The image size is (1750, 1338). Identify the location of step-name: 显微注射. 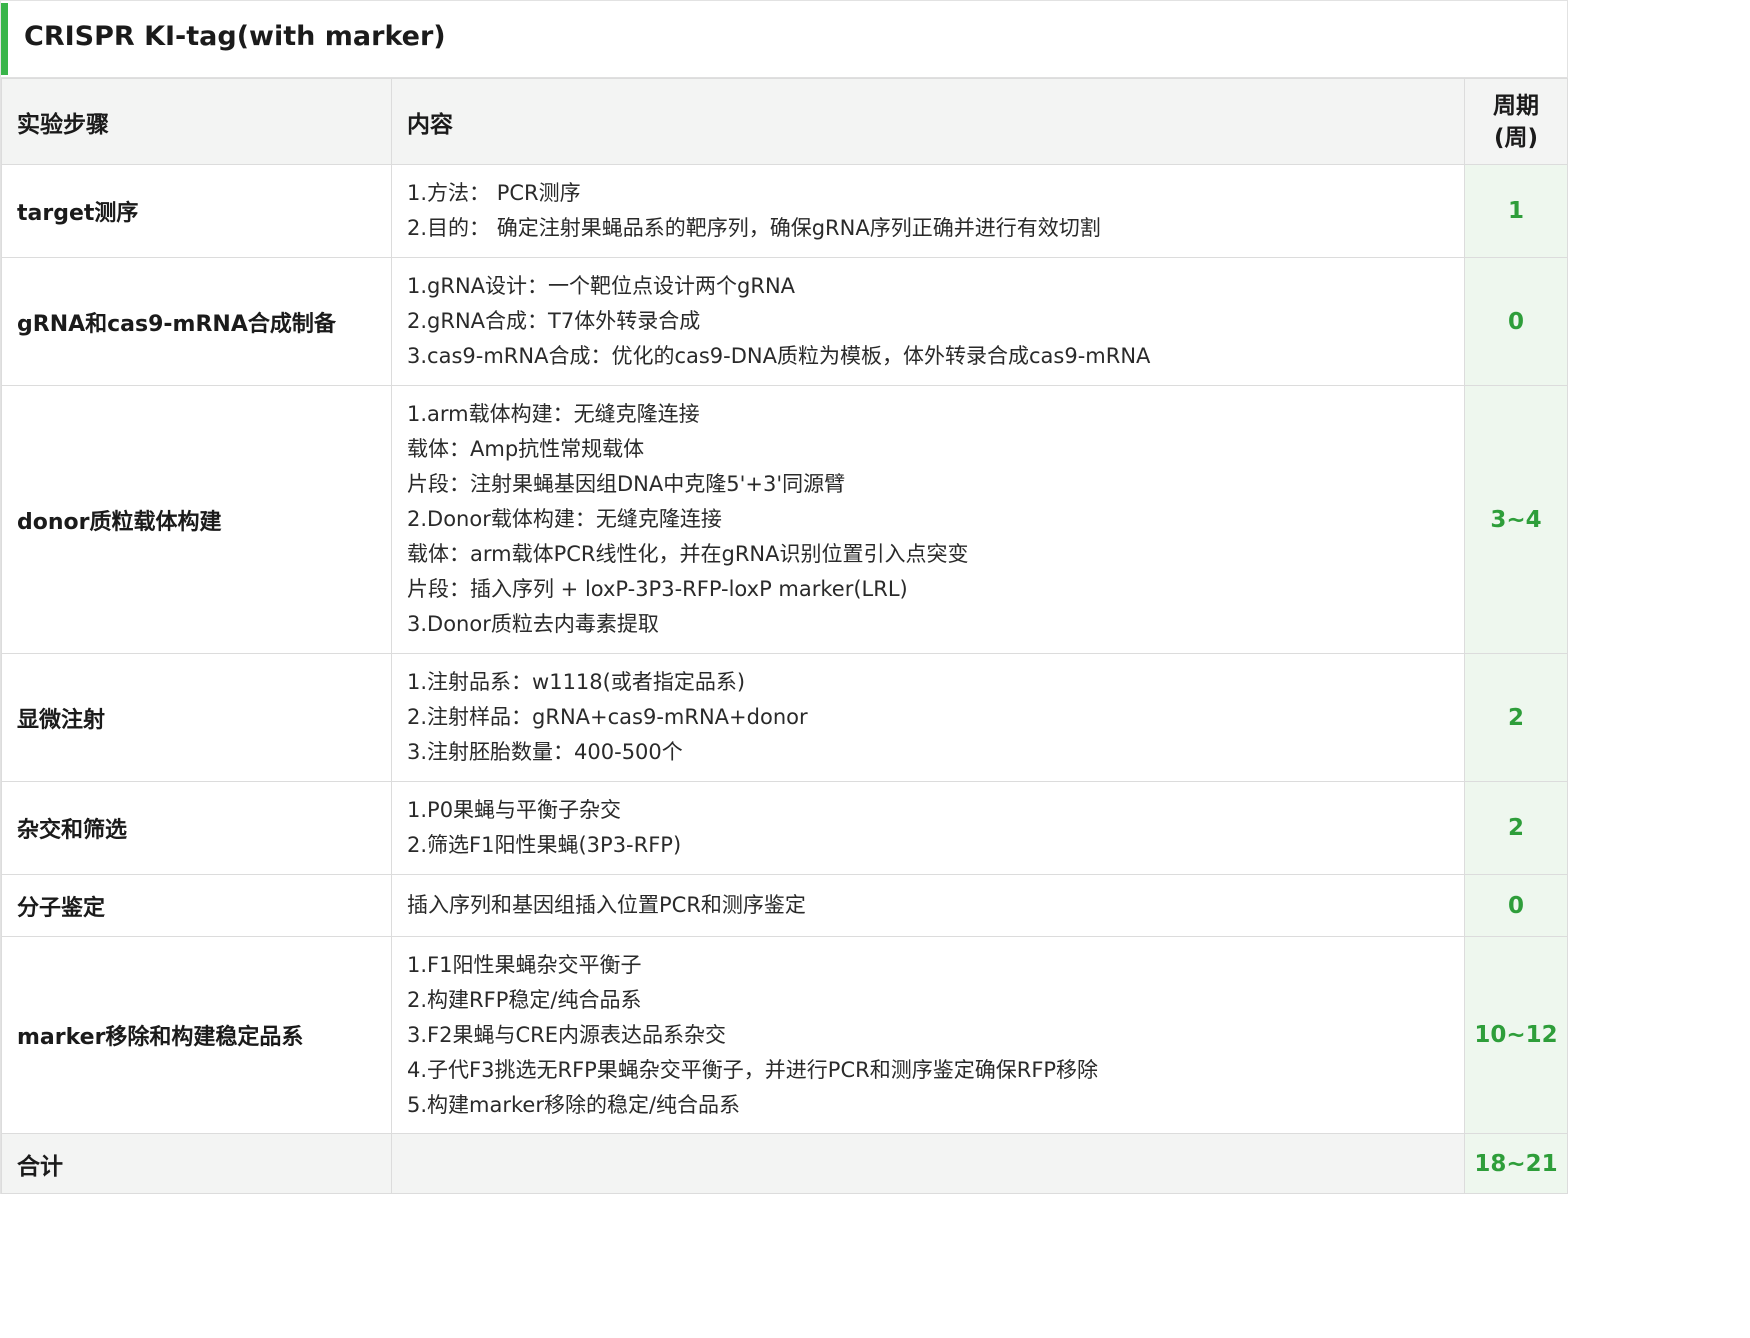
(196, 717).